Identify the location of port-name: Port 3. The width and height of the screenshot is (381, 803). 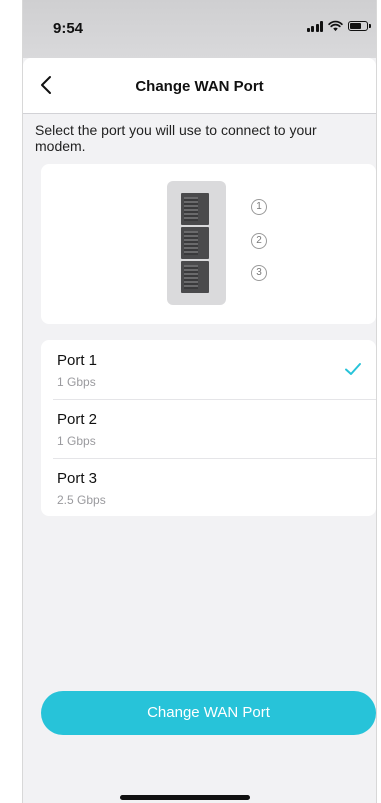
(77, 478).